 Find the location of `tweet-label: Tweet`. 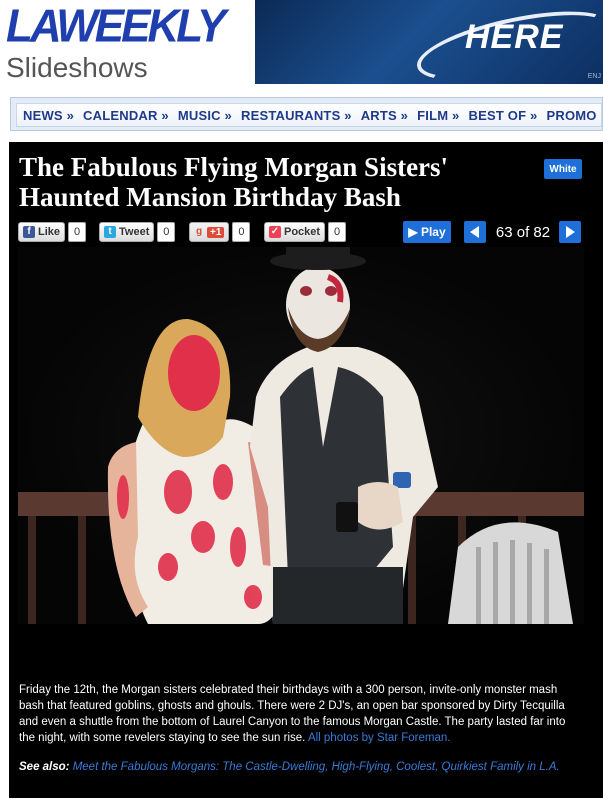

tweet-label: Tweet is located at coordinates (134, 232).